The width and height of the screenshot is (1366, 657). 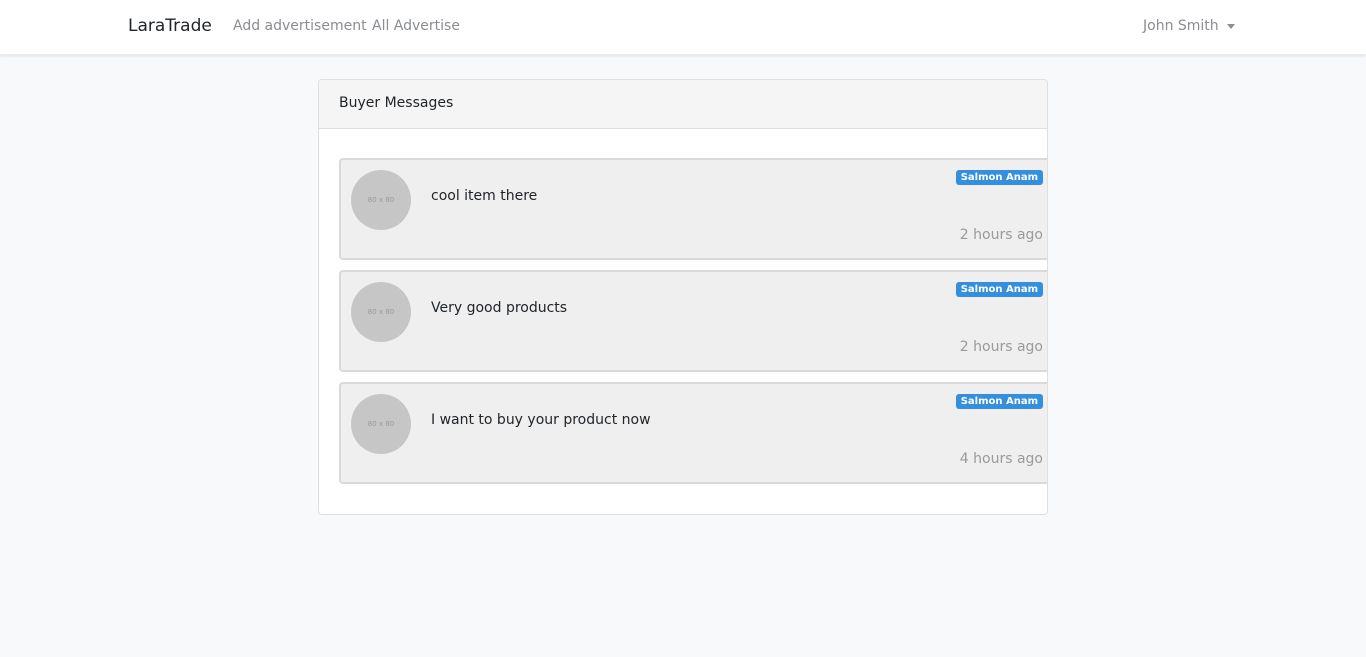 What do you see at coordinates (170, 26) in the screenshot?
I see `brand-link: LaraTrade` at bounding box center [170, 26].